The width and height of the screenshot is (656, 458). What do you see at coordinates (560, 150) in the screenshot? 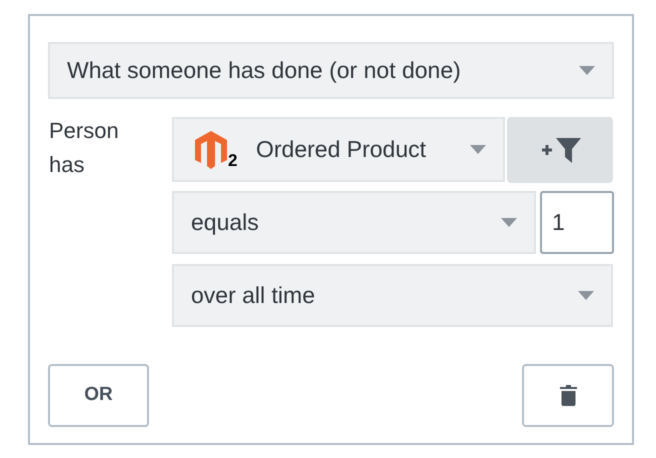
I see `add-filter-button` at bounding box center [560, 150].